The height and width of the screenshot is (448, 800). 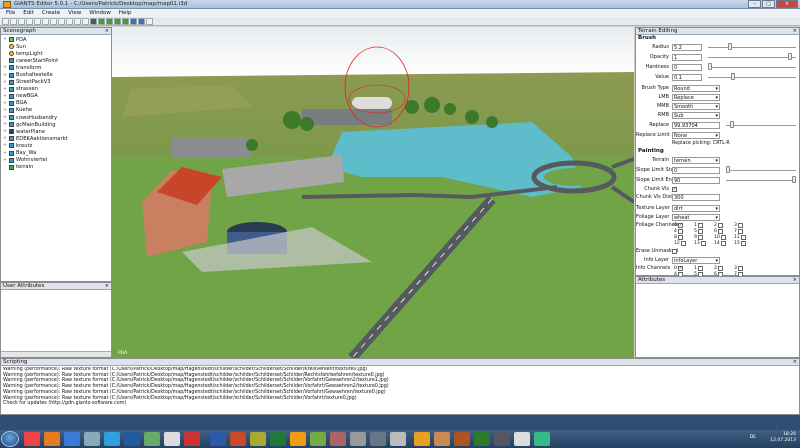 I want to click on replace-limit-select: None, so click(x=696, y=135).